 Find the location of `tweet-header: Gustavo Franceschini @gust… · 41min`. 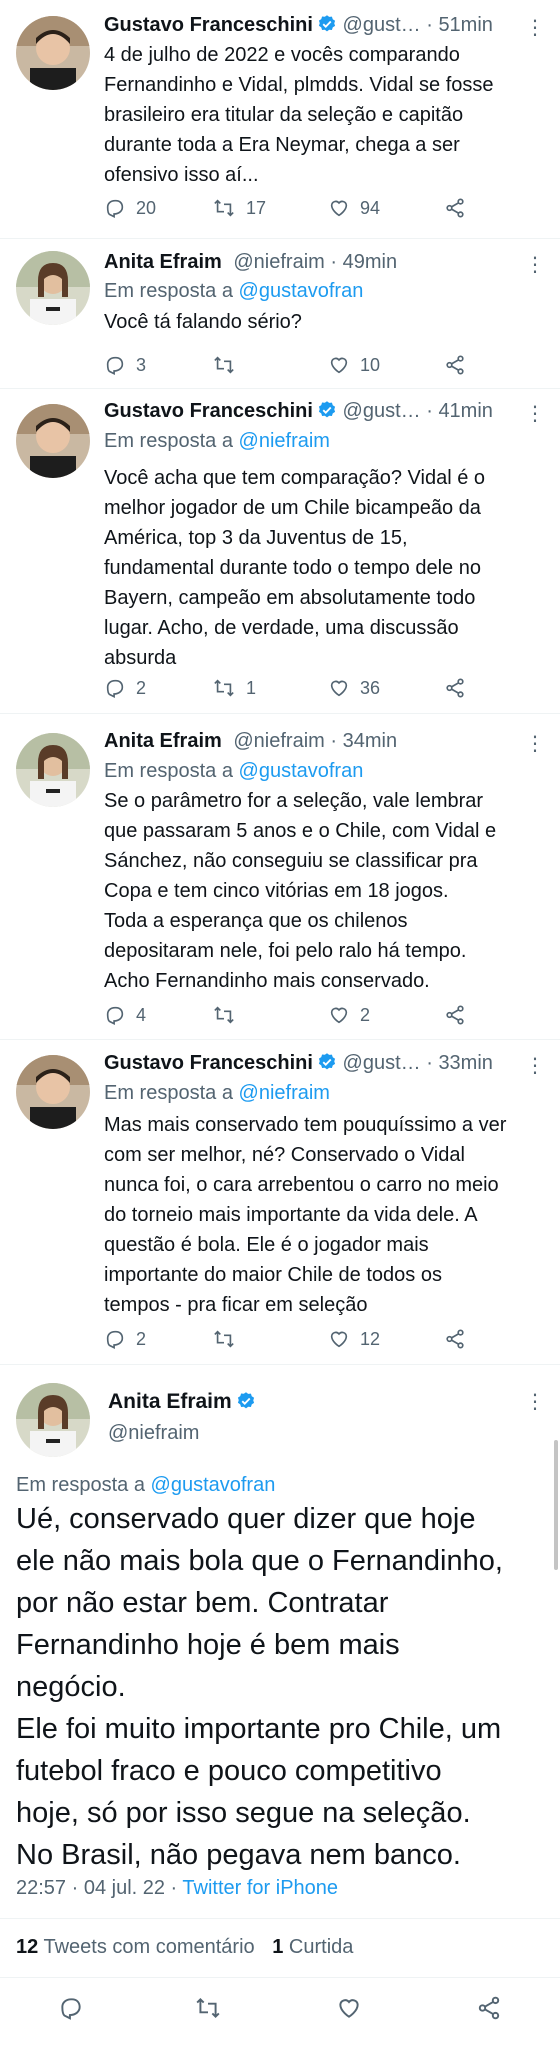

tweet-header: Gustavo Franceschini @gust… · 41min is located at coordinates (317, 411).